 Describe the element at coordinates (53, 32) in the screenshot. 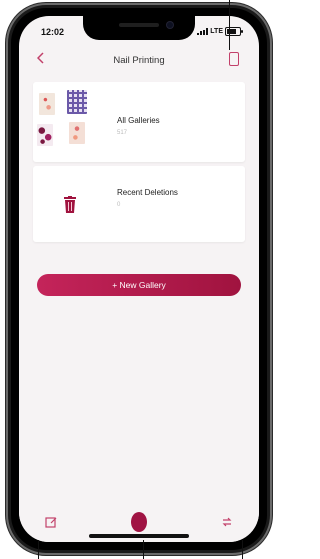

I see `status-time: 12:02` at that location.